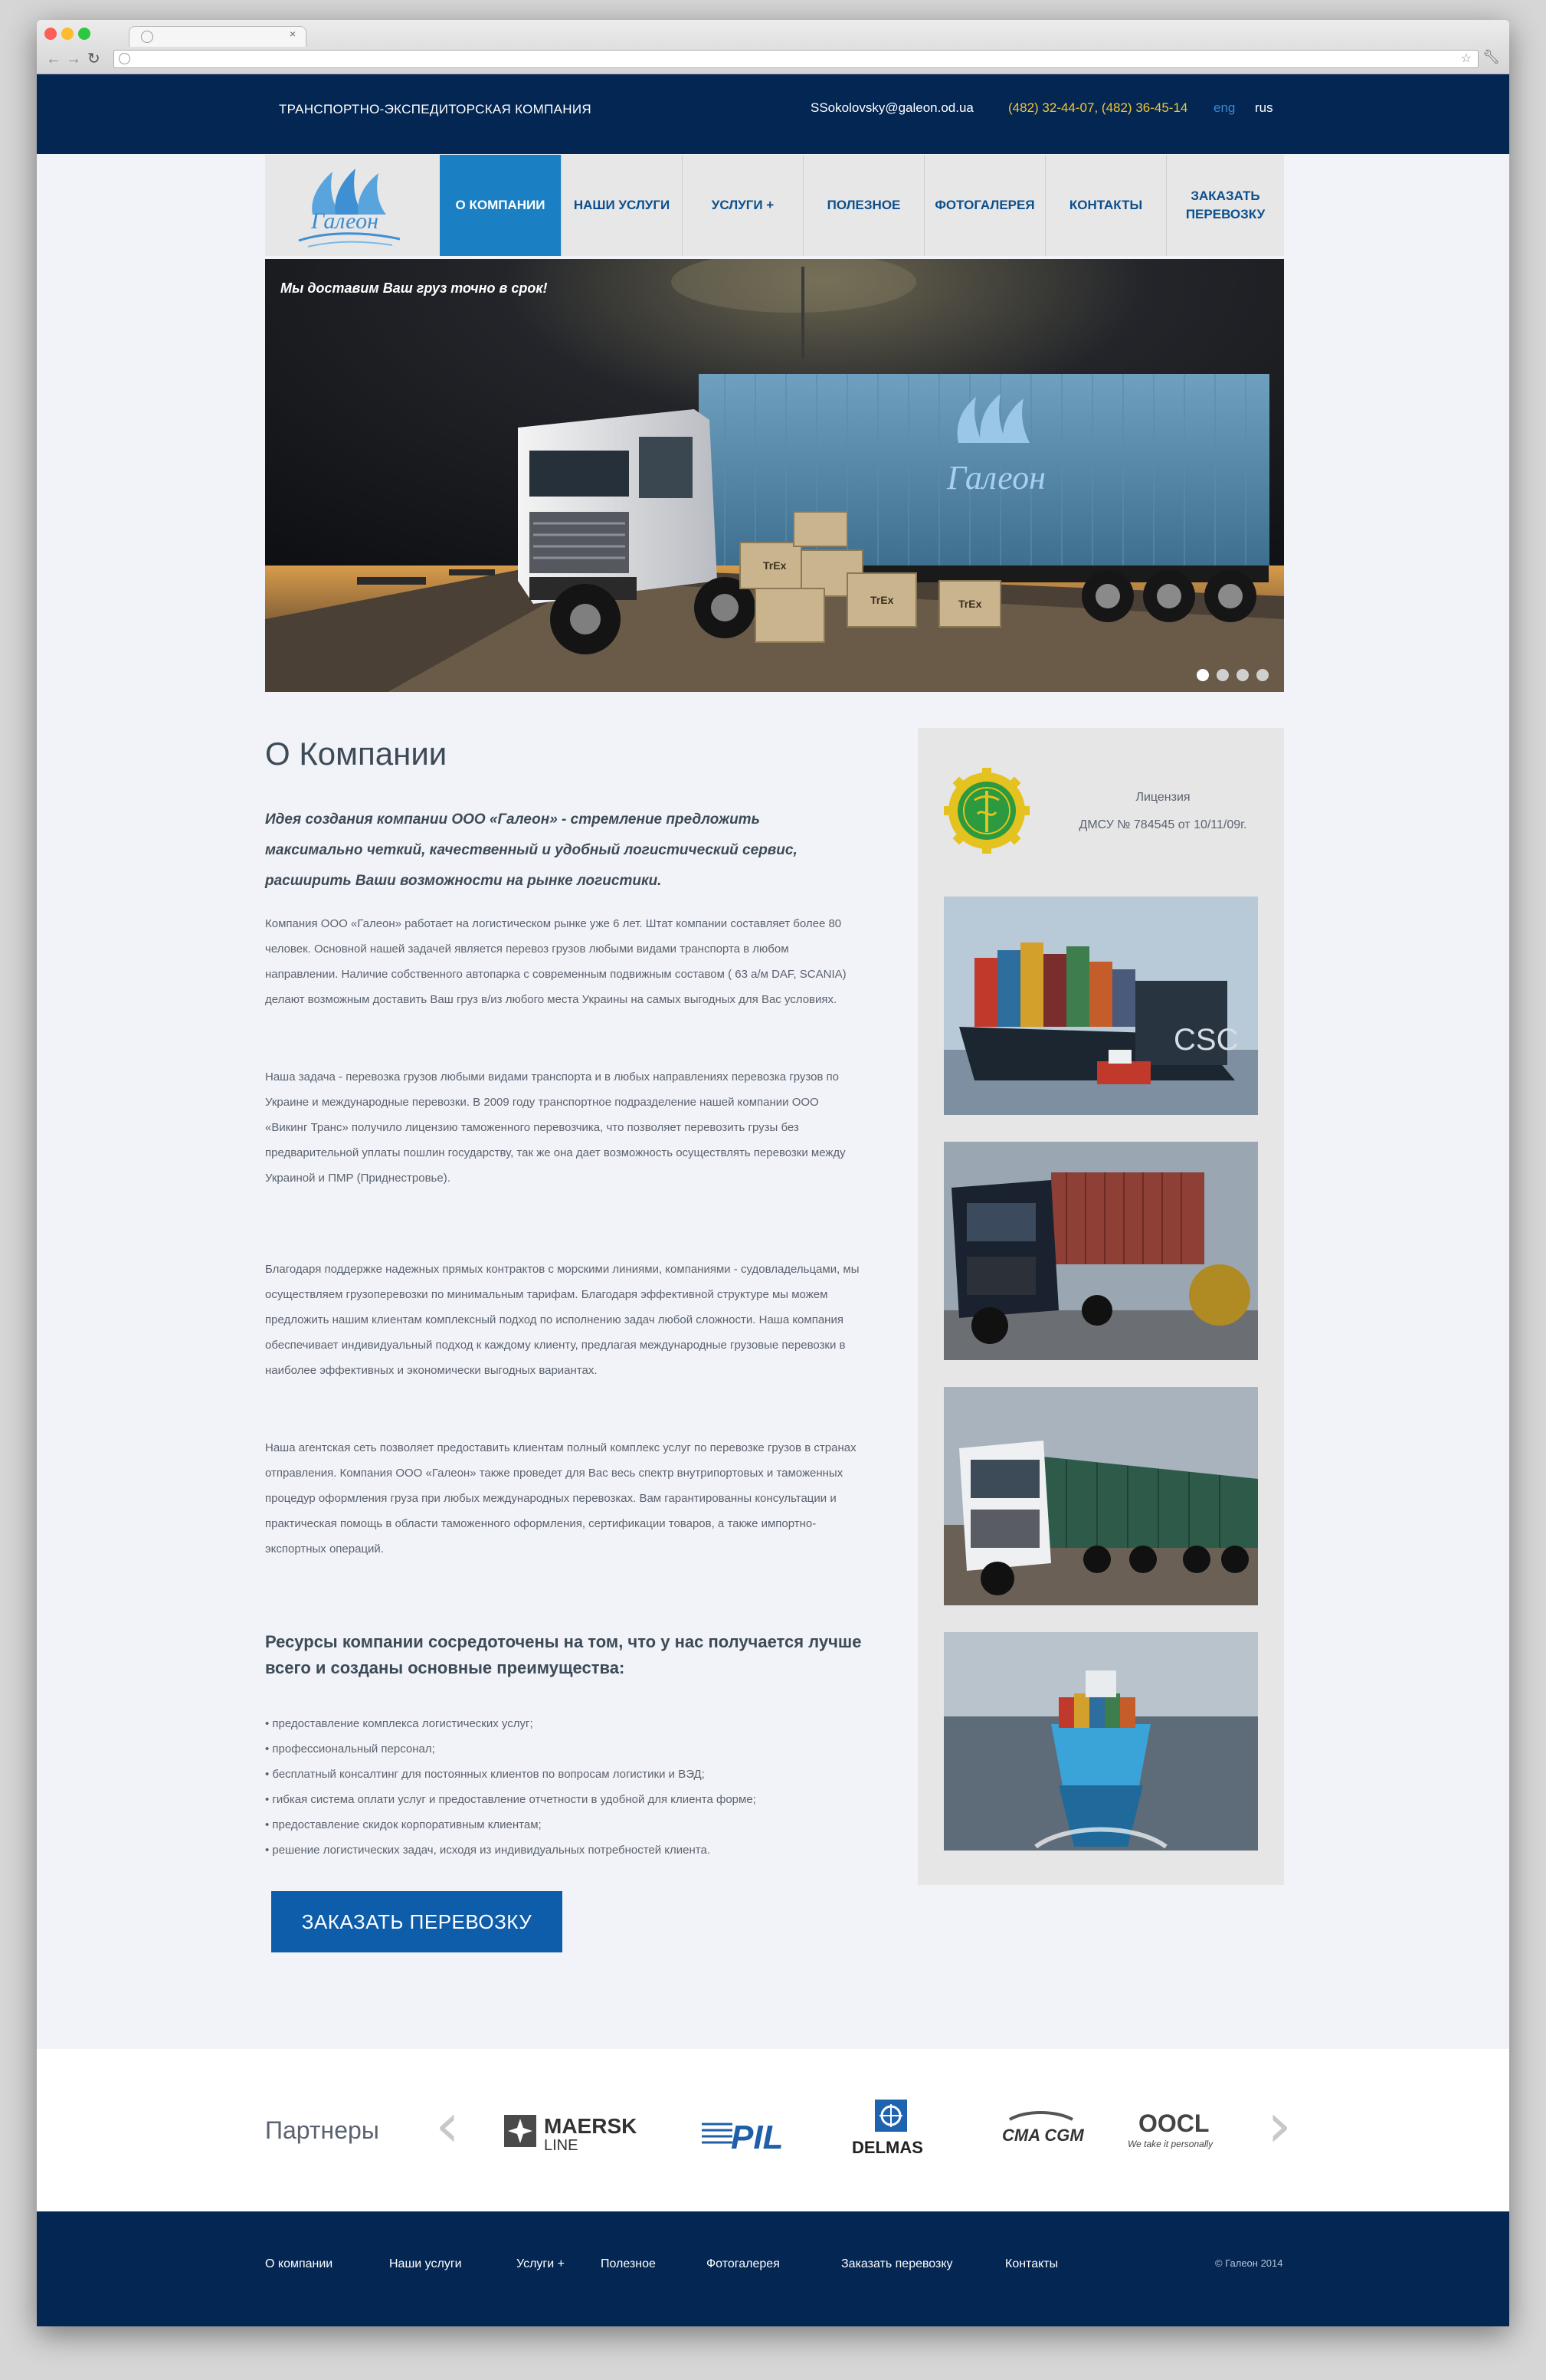 Image resolution: width=1546 pixels, height=2380 pixels. I want to click on company-tagline: ТРАНСПОРТНО-ЭКСПЕДИТОРСКАЯ КОМПАНИЯ, so click(435, 109).